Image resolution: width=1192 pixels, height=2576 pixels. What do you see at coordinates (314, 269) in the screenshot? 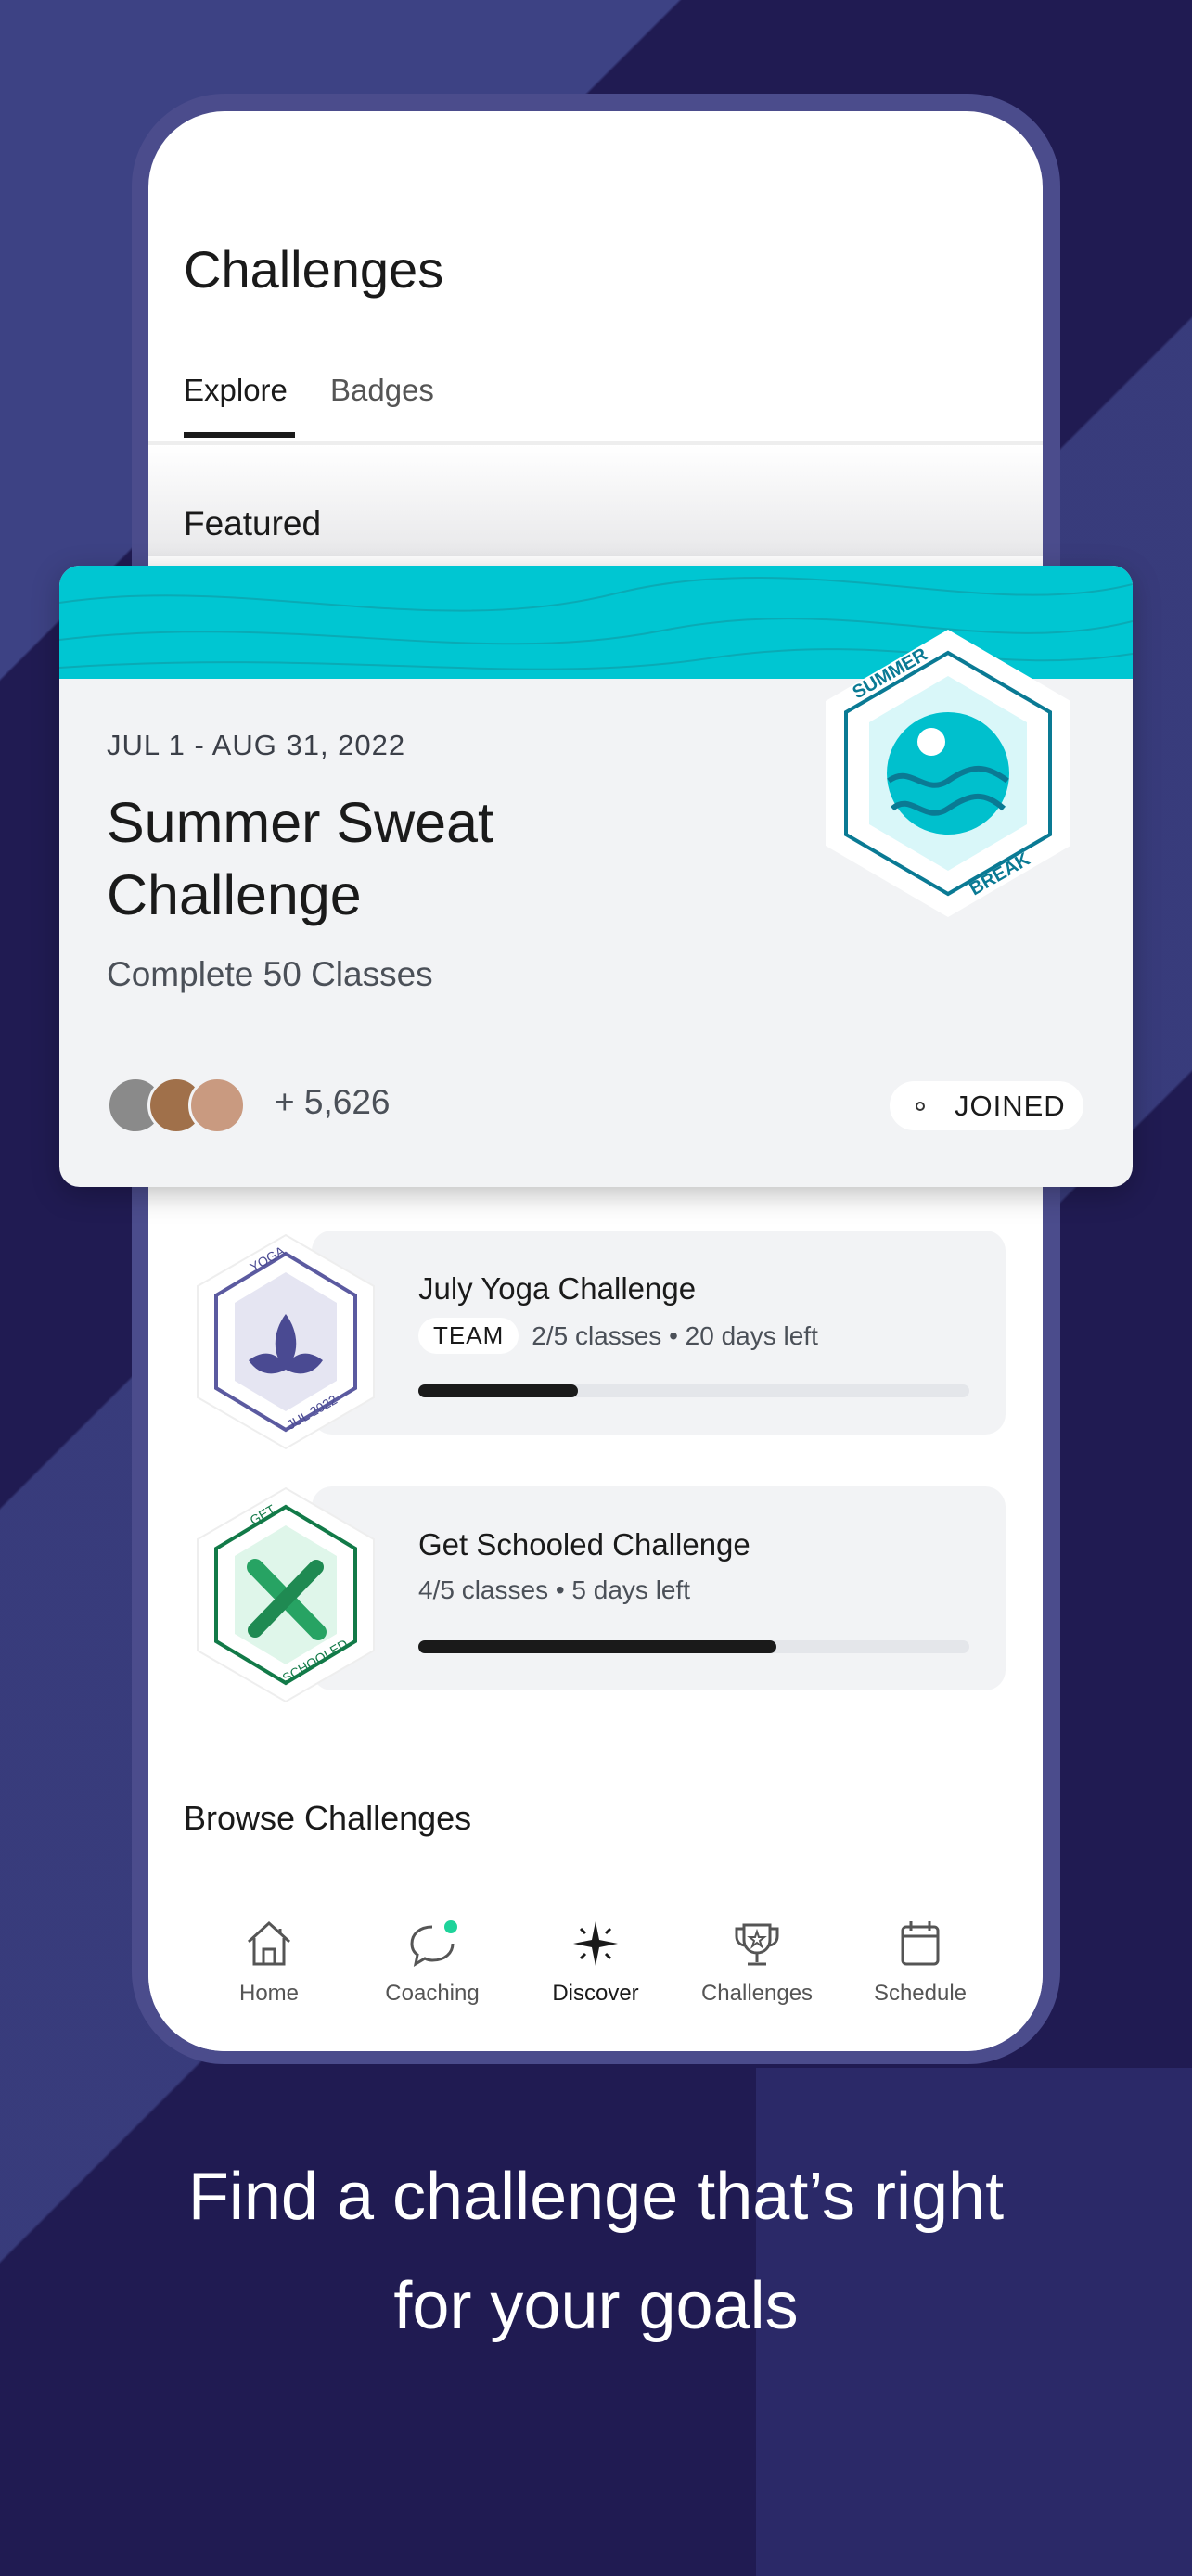
I see `page-title: Challenges` at bounding box center [314, 269].